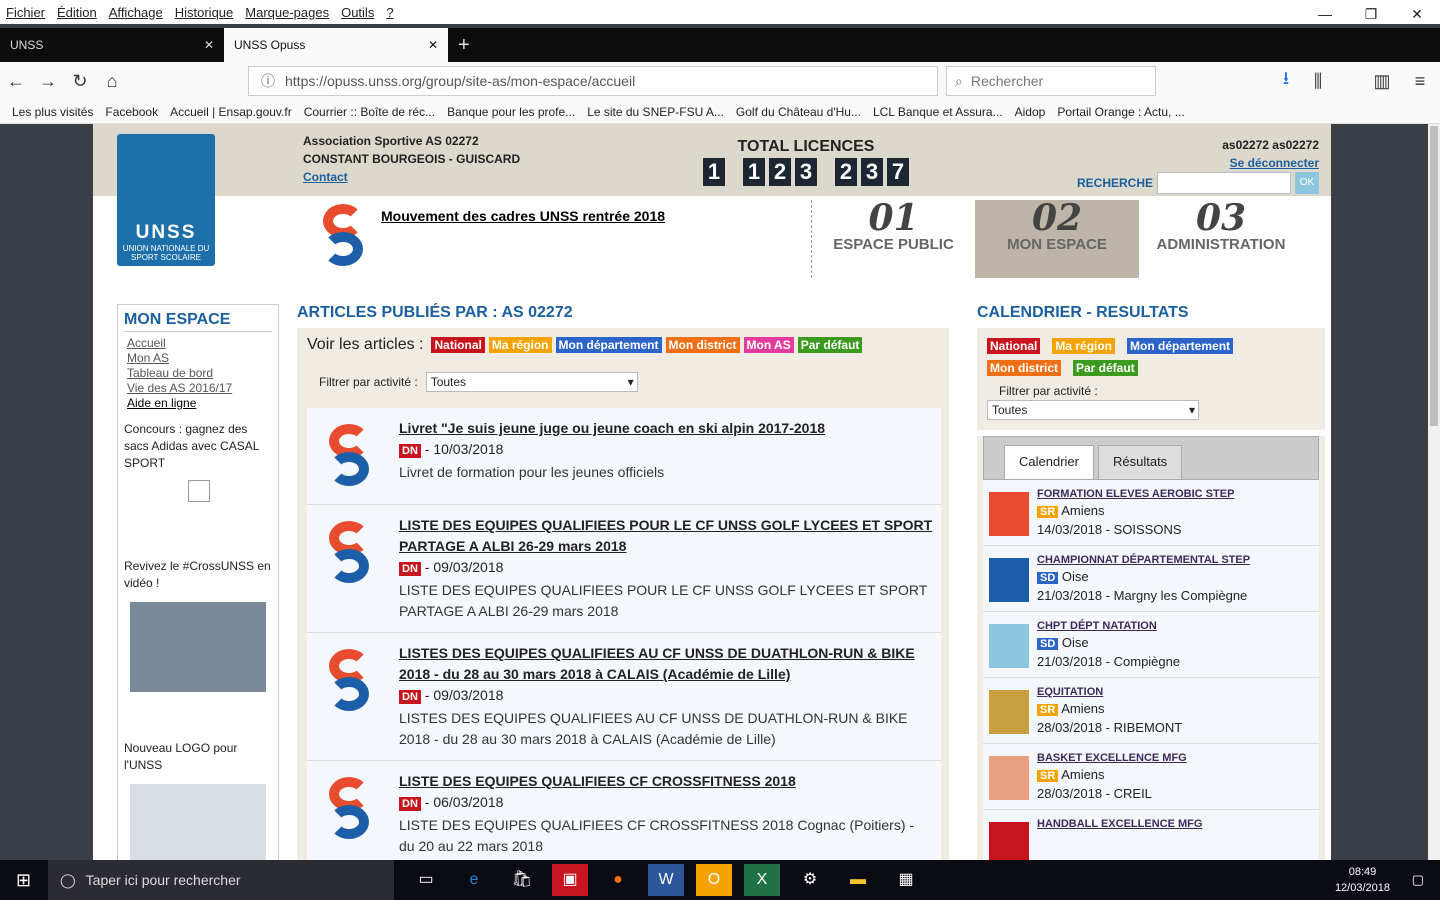  What do you see at coordinates (435, 312) in the screenshot?
I see `articles-heading: ARTICLES PUBLIÉS PAR : AS 02272` at bounding box center [435, 312].